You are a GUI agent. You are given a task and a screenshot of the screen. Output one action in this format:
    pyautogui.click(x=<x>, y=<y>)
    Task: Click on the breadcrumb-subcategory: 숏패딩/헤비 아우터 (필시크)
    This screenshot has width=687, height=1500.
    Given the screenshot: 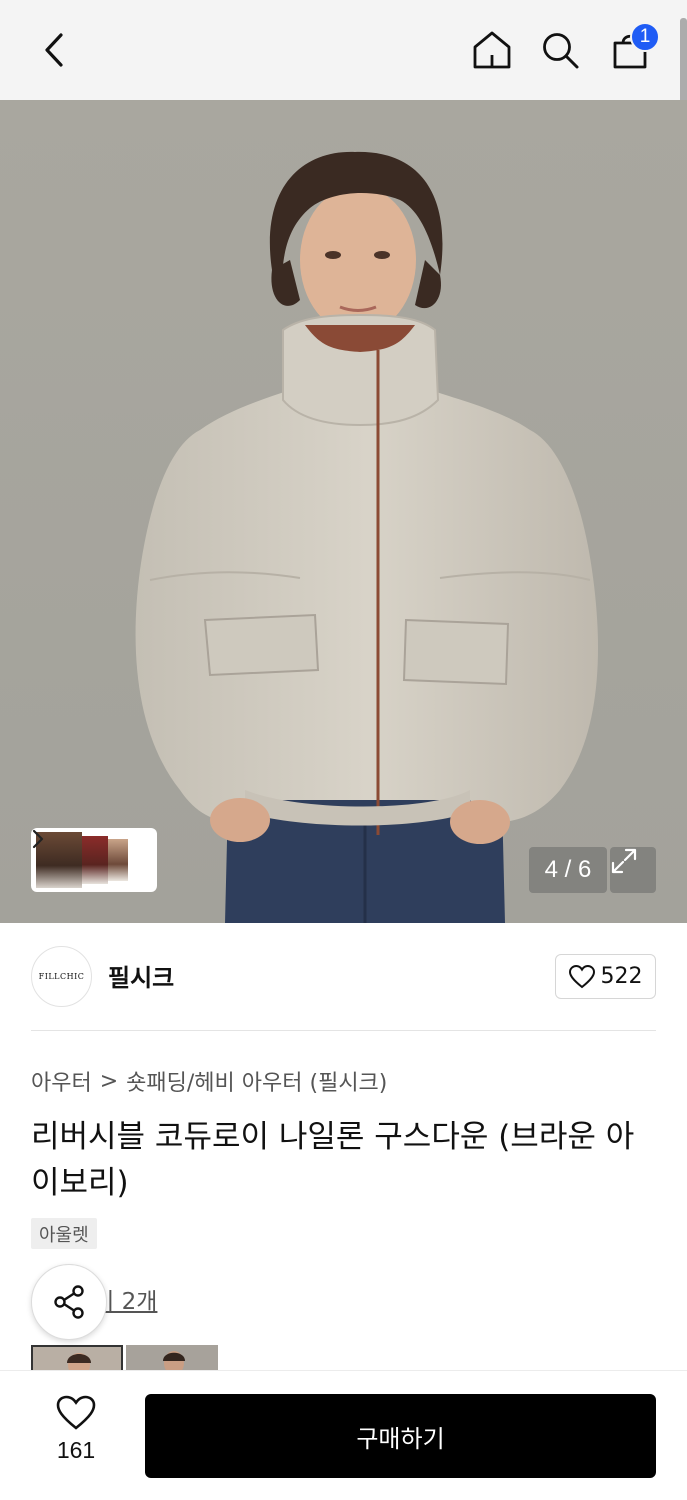 What is the action you would take?
    pyautogui.click(x=256, y=1081)
    